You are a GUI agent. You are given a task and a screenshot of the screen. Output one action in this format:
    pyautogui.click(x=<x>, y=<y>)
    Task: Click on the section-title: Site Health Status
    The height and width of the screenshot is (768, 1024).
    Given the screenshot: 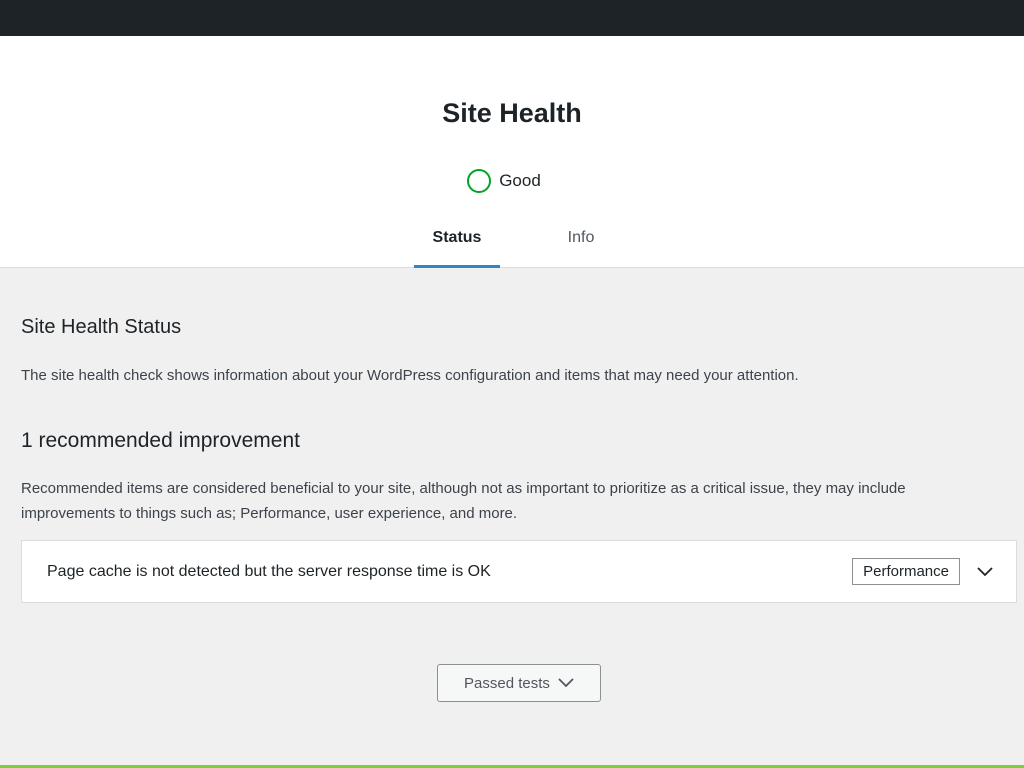 What is the action you would take?
    pyautogui.click(x=101, y=327)
    